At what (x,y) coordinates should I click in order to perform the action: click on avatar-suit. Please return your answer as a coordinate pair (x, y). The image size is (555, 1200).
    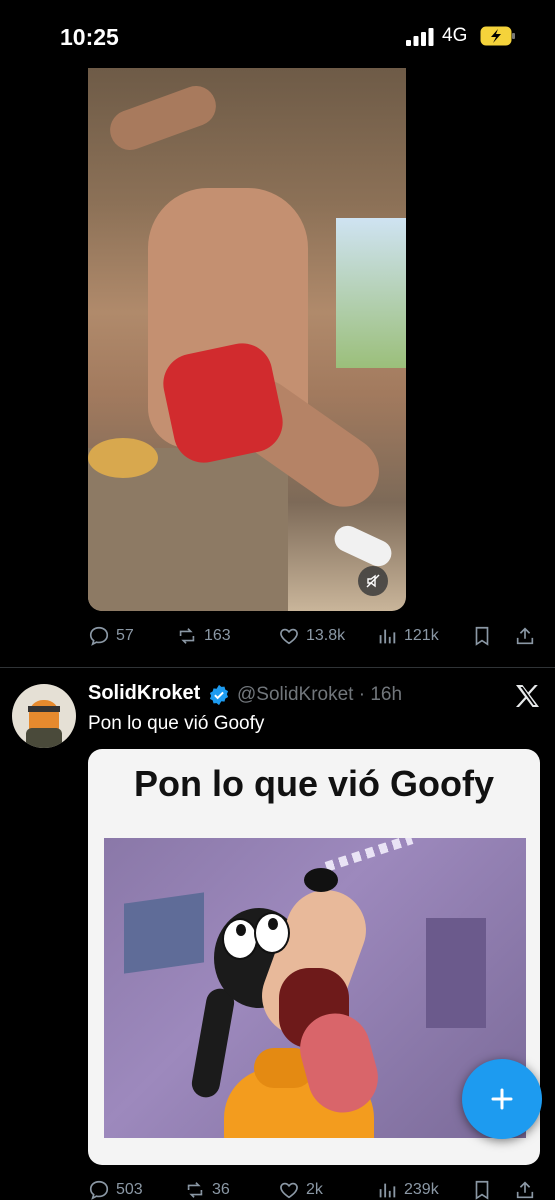
    Looking at the image, I should click on (44, 738).